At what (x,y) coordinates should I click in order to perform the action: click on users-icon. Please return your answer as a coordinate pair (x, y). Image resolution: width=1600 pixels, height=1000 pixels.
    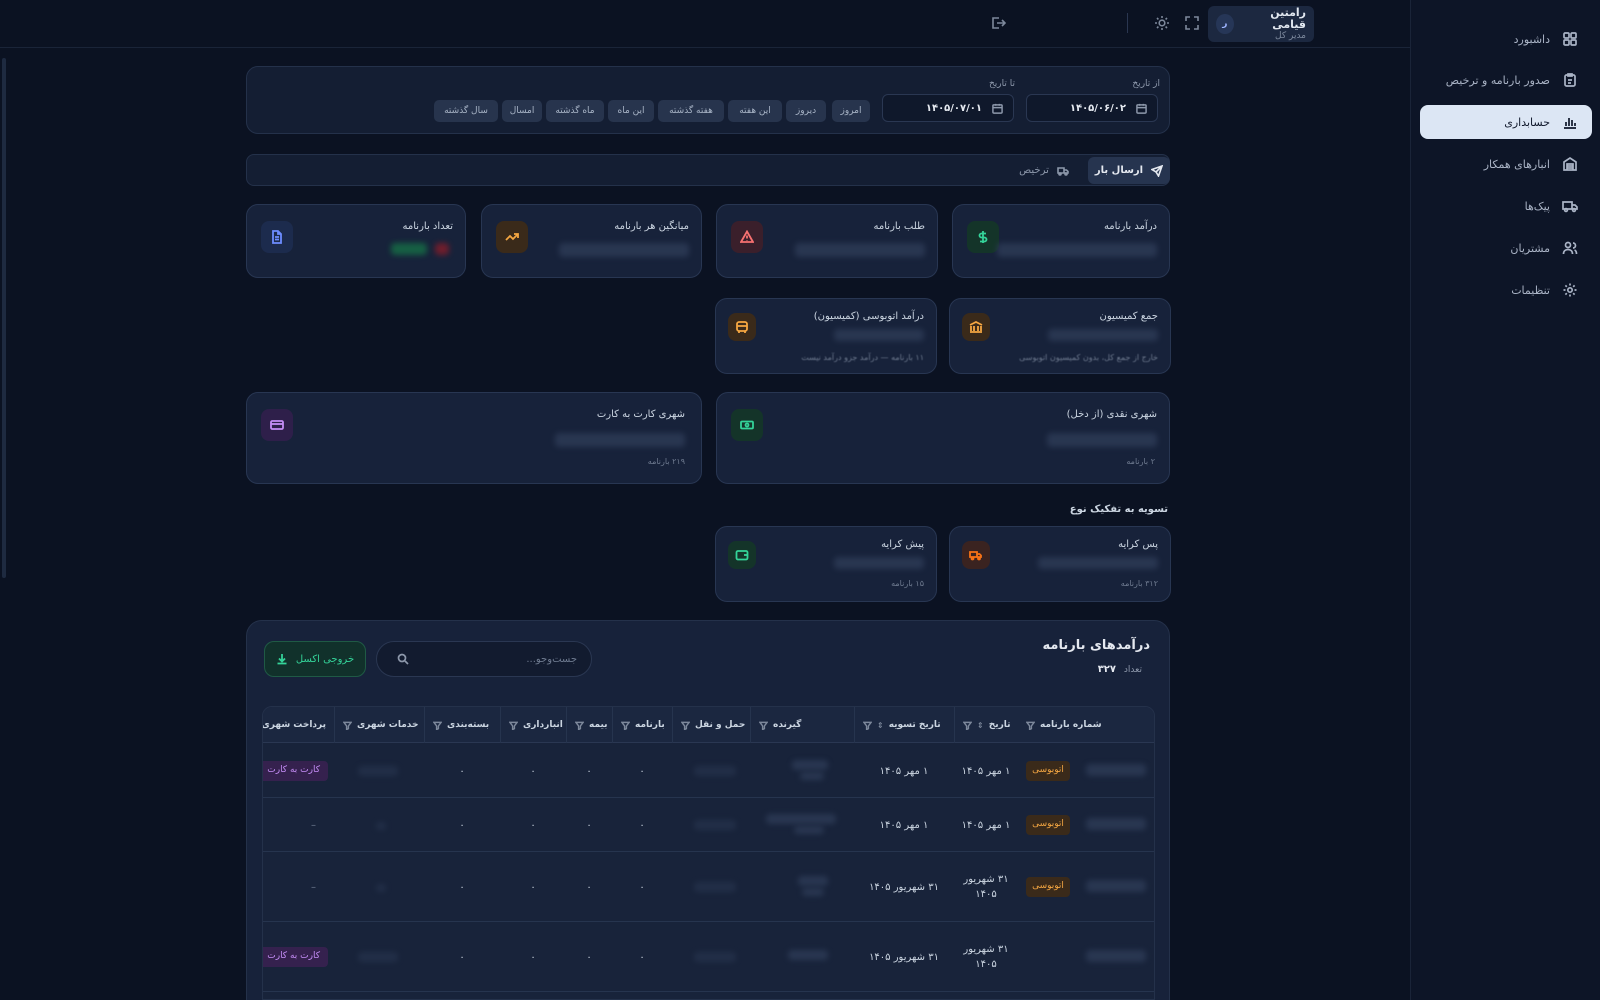
    Looking at the image, I should click on (1570, 248).